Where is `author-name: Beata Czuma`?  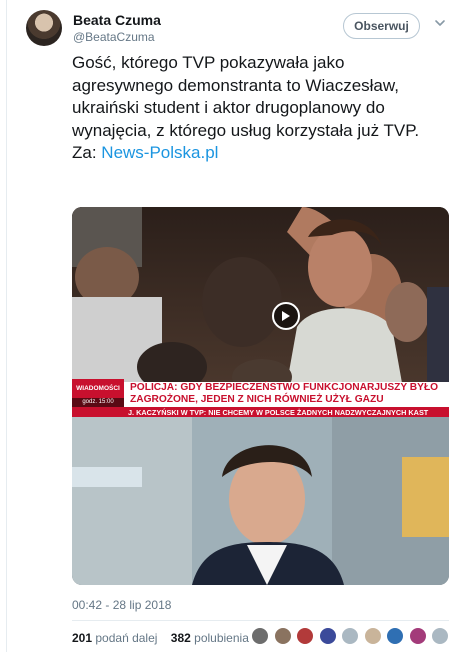
author-name: Beata Czuma is located at coordinates (117, 20).